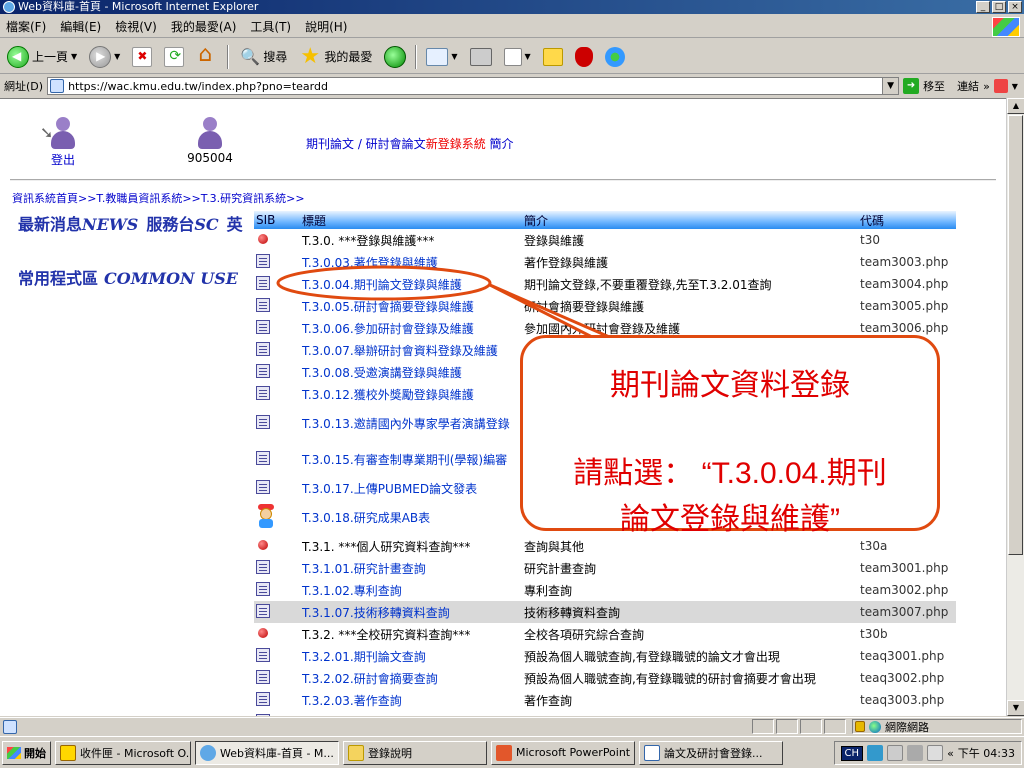 This screenshot has height=768, width=1024. I want to click on folder-icon, so click(356, 752).